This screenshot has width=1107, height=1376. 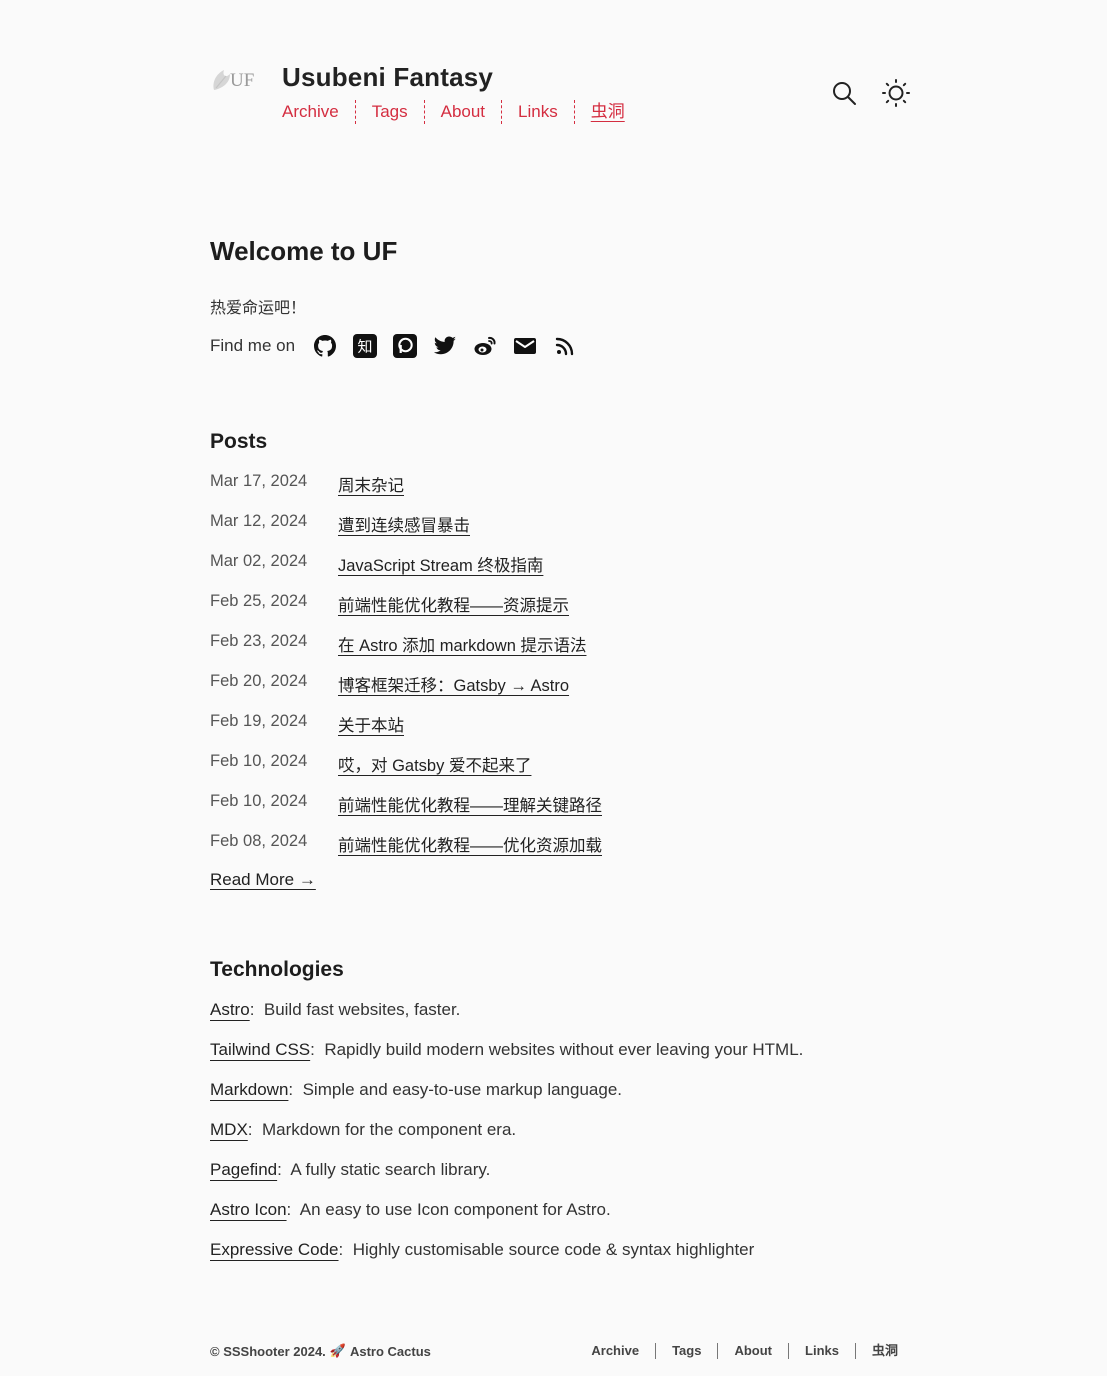 I want to click on technology-link: Astro Icon, so click(x=248, y=1209).